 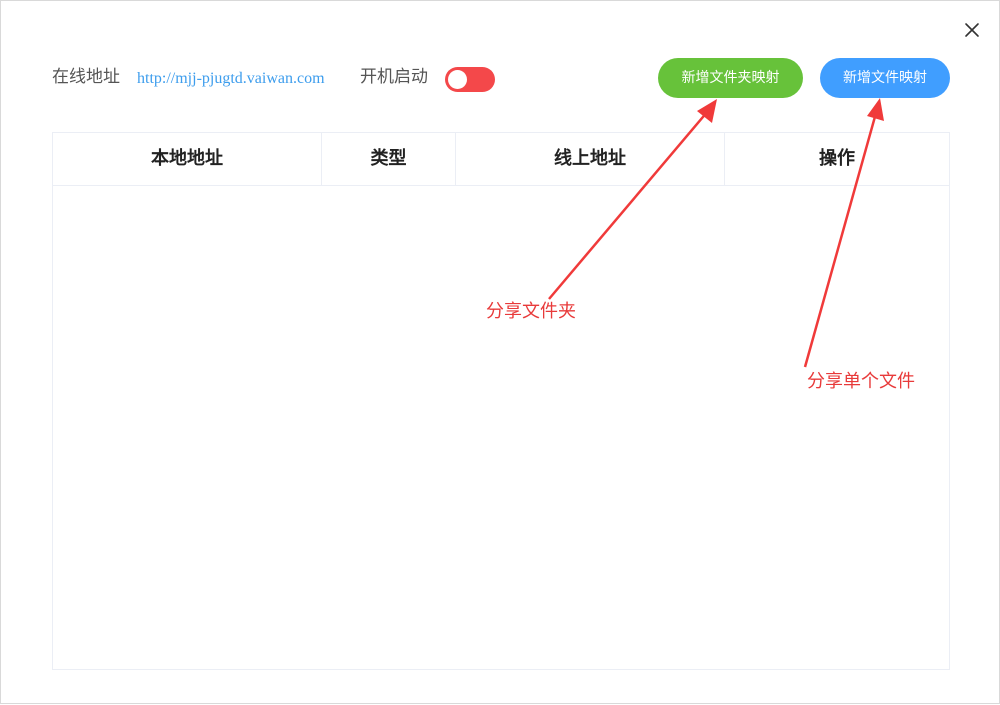 What do you see at coordinates (187, 159) in the screenshot?
I see `column-header-local-address: 本地地址` at bounding box center [187, 159].